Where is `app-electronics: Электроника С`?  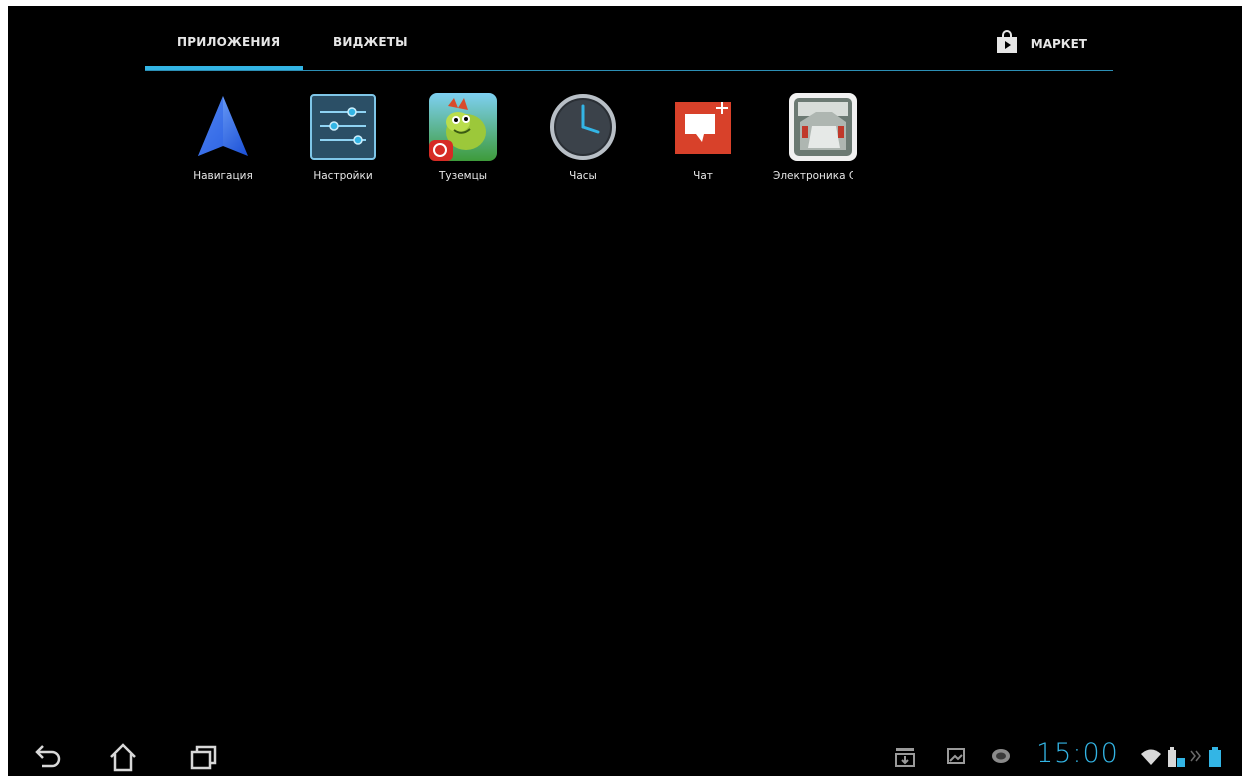
app-electronics: Электроника С is located at coordinates (823, 142).